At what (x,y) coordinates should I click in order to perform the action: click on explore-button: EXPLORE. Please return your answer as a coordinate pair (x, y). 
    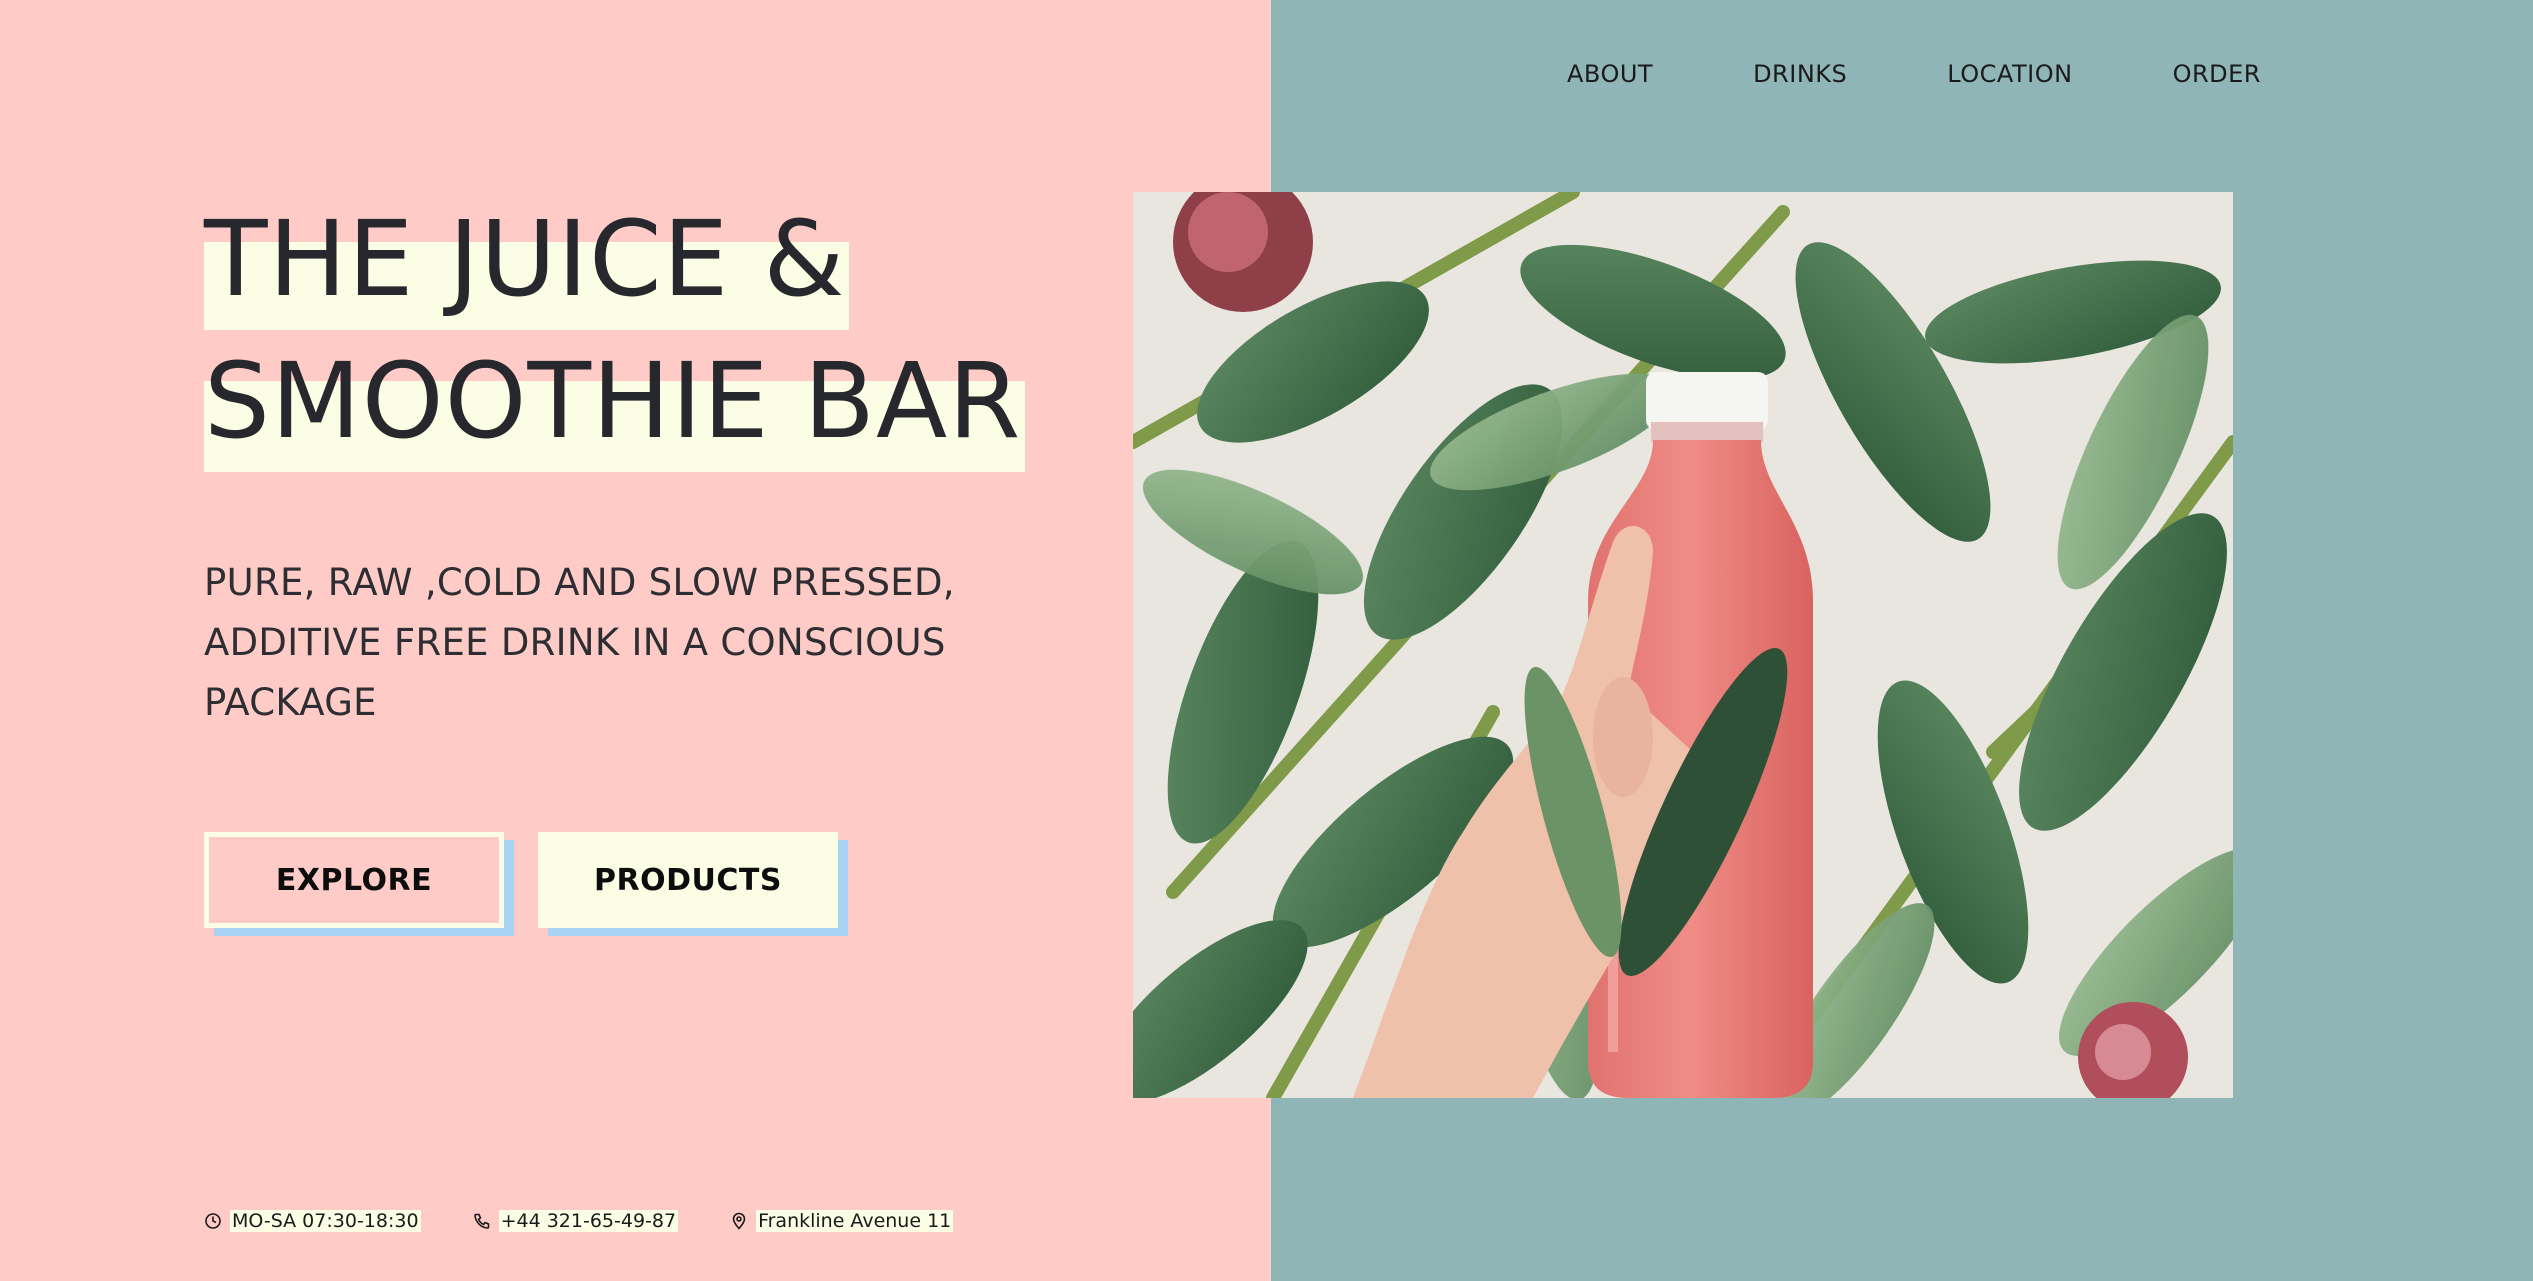
    Looking at the image, I should click on (354, 880).